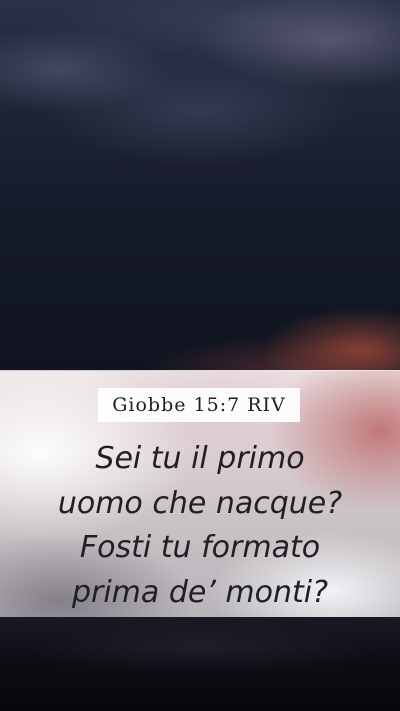  What do you see at coordinates (200, 664) in the screenshot?
I see `dark-ground-background` at bounding box center [200, 664].